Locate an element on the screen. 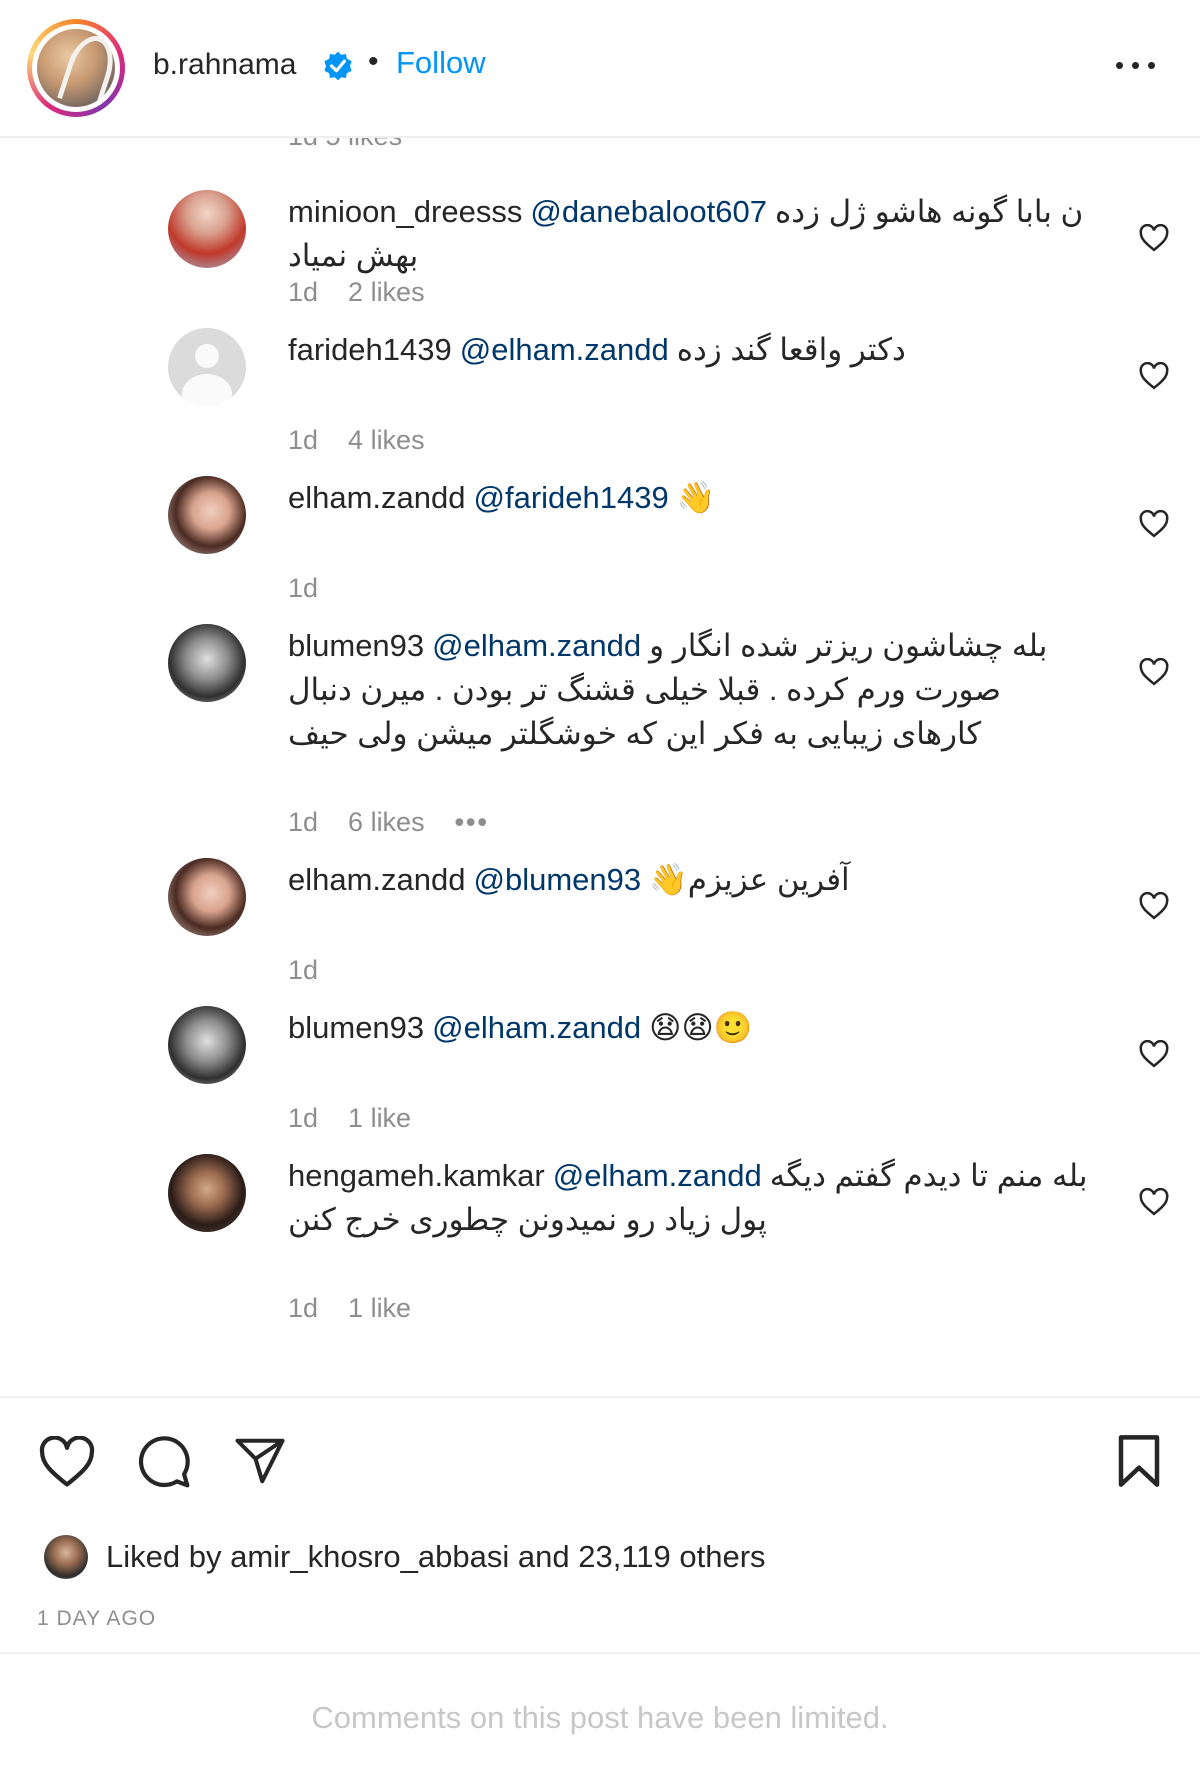 This screenshot has height=1768, width=1200. comment-body: elham.zandd @farideh1439 👋 is located at coordinates (693, 498).